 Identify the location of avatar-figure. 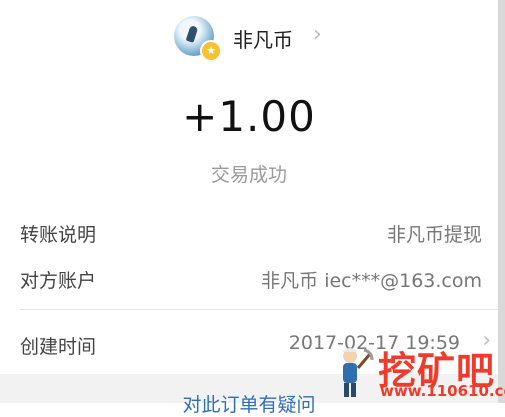
(192, 34).